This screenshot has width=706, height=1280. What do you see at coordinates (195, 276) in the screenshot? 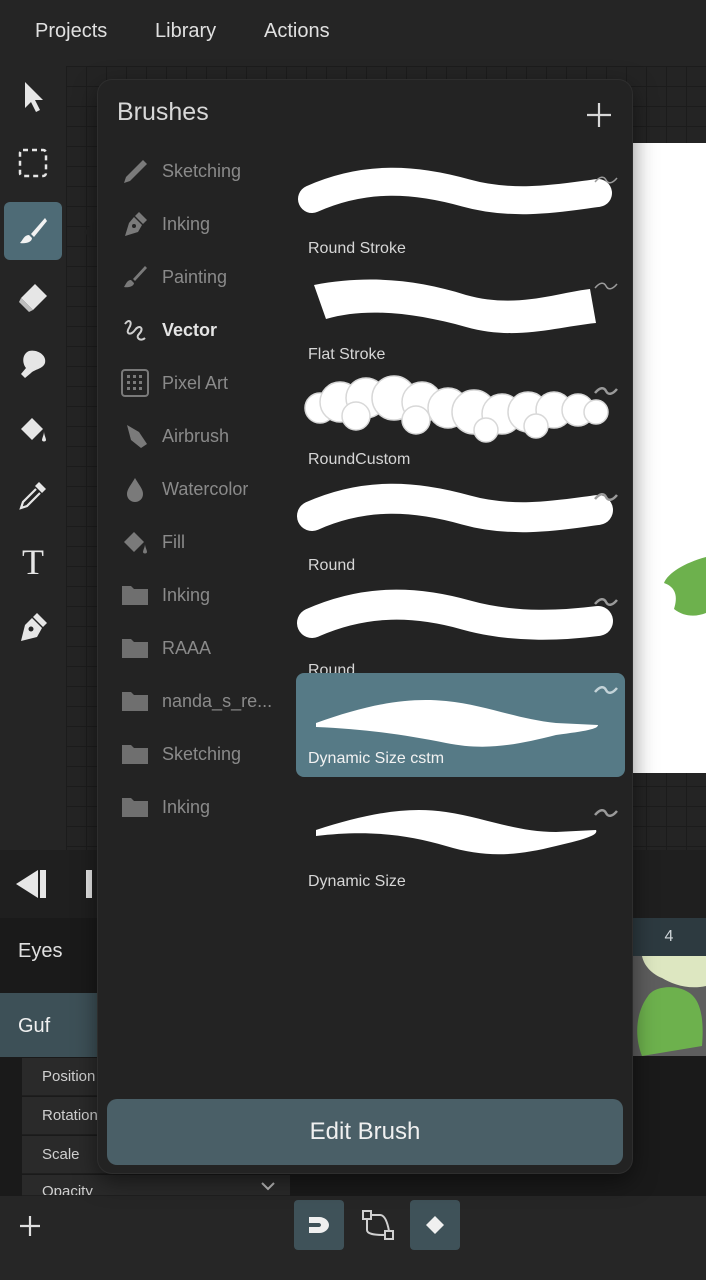
I see `category-label: Painting` at bounding box center [195, 276].